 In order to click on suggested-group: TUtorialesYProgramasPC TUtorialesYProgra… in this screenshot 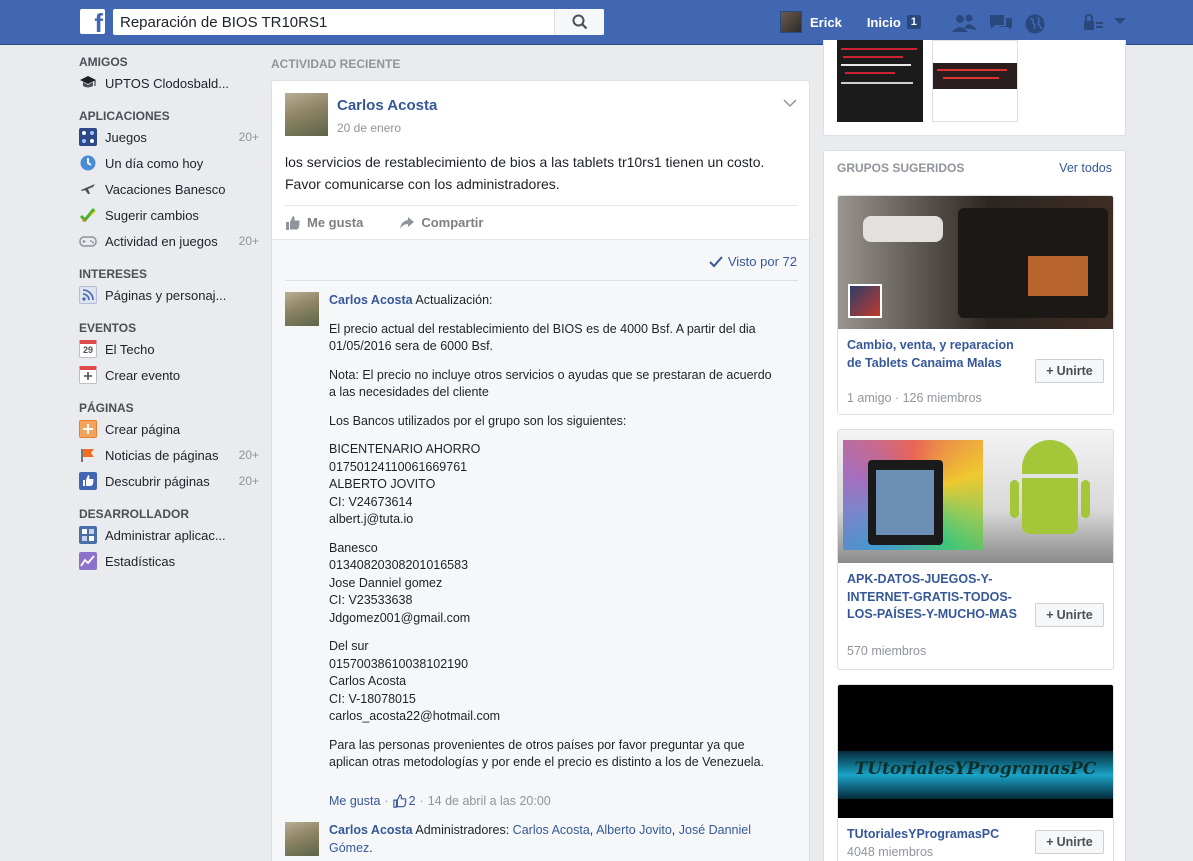, I will do `click(975, 772)`.